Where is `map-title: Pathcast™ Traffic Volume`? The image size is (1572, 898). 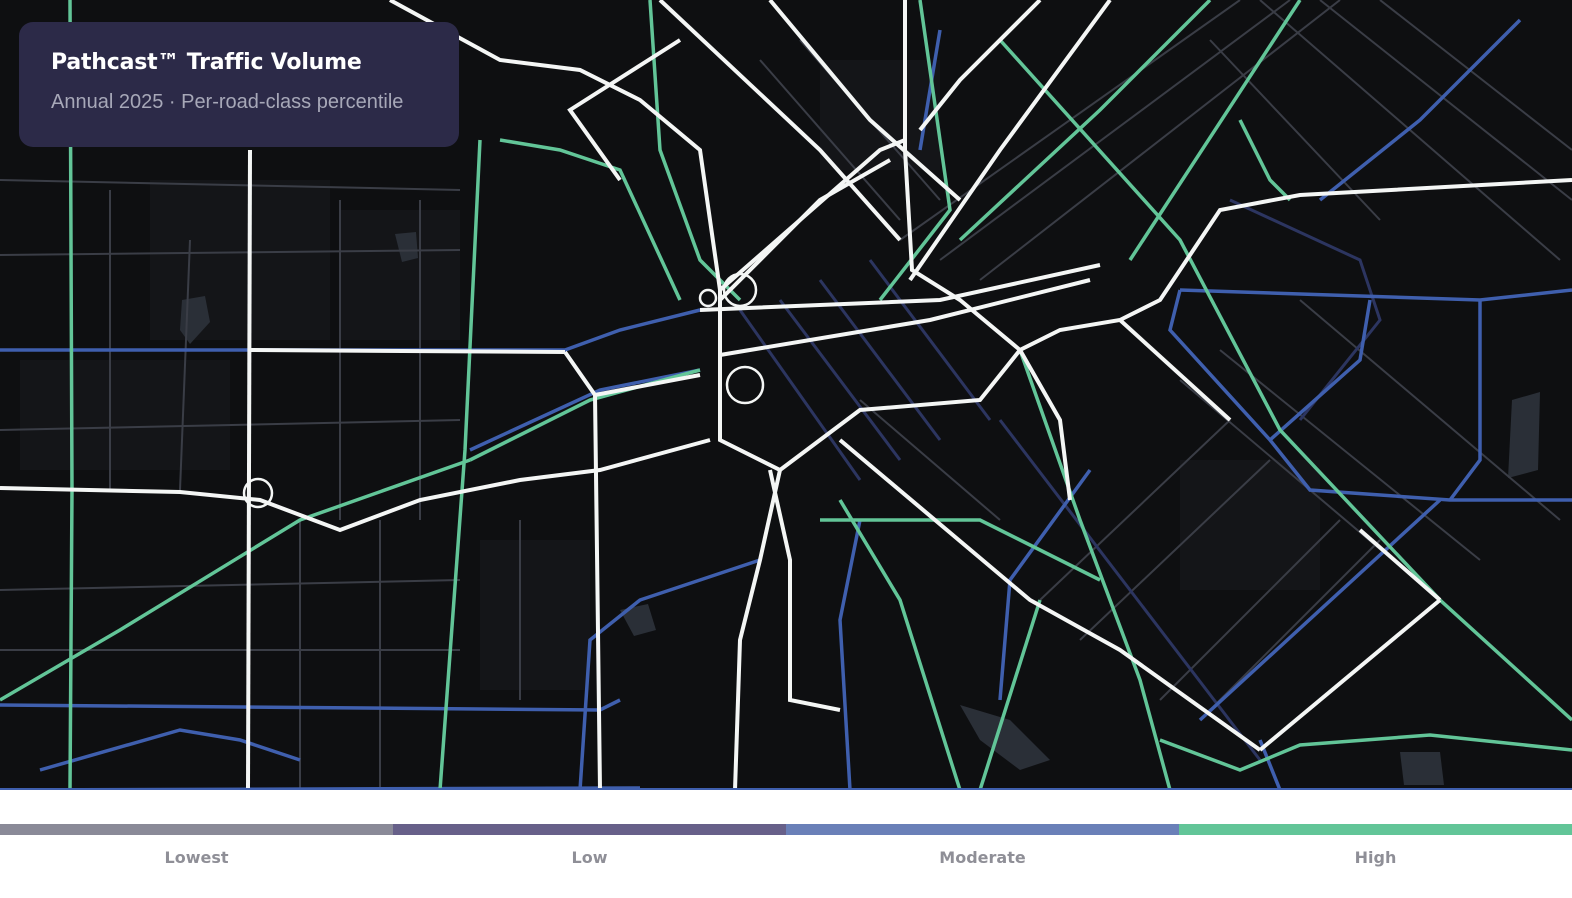
map-title: Pathcast™ Traffic Volume is located at coordinates (206, 62).